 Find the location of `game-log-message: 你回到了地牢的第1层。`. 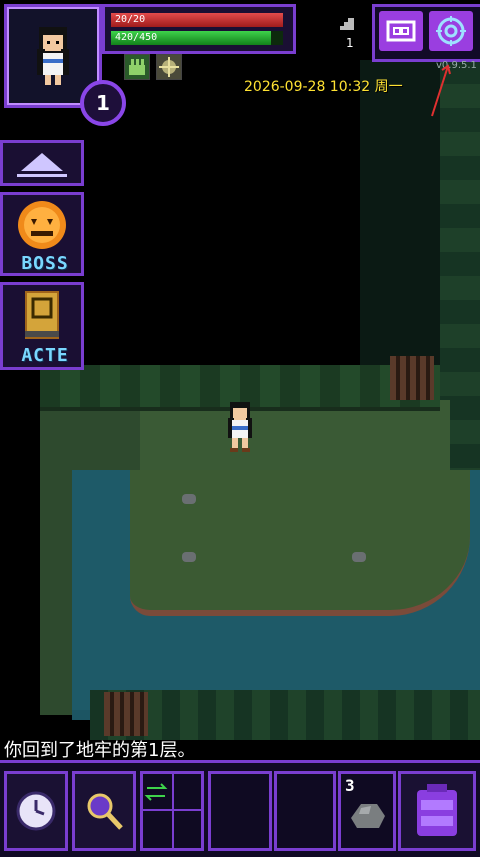

game-log-message: 你回到了地牢的第1层。 is located at coordinates (100, 750).